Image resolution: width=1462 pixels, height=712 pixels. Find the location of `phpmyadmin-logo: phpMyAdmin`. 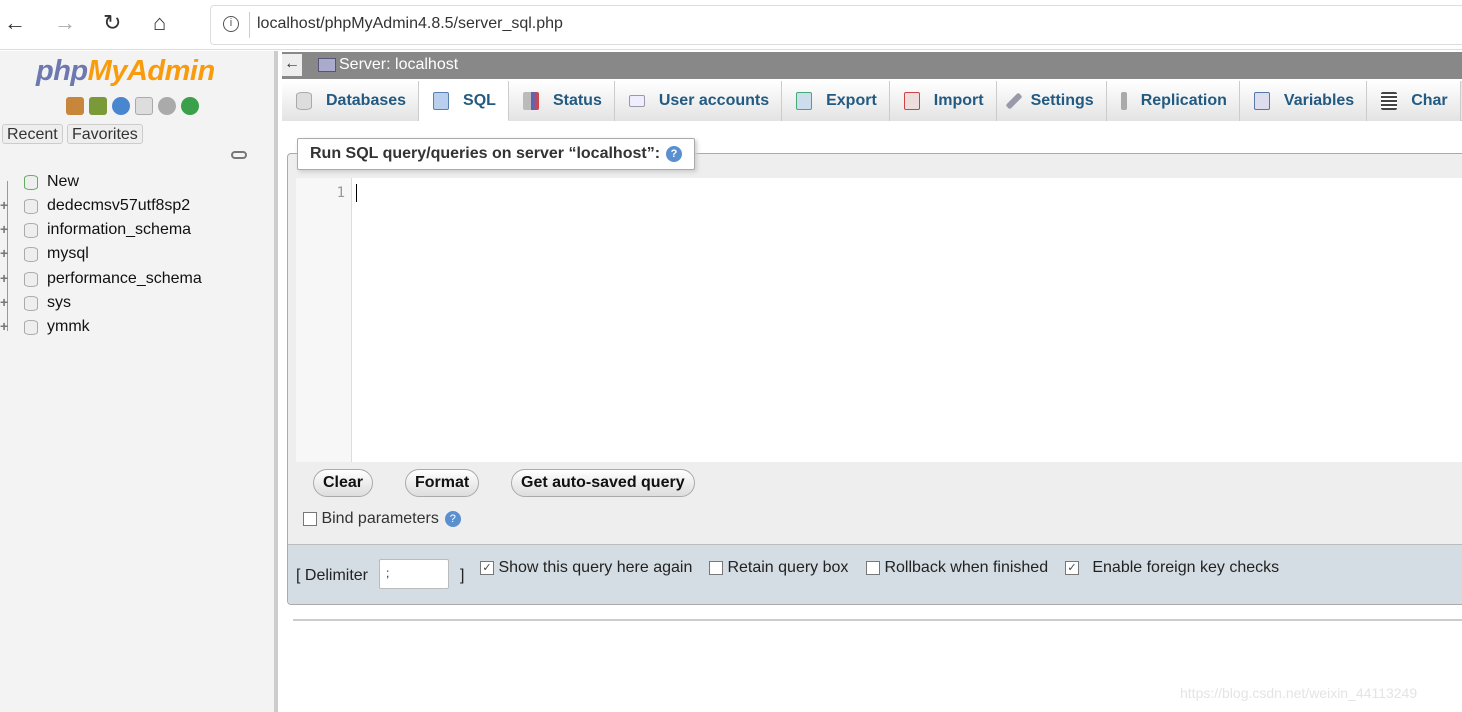

phpmyadmin-logo: phpMyAdmin is located at coordinates (125, 71).